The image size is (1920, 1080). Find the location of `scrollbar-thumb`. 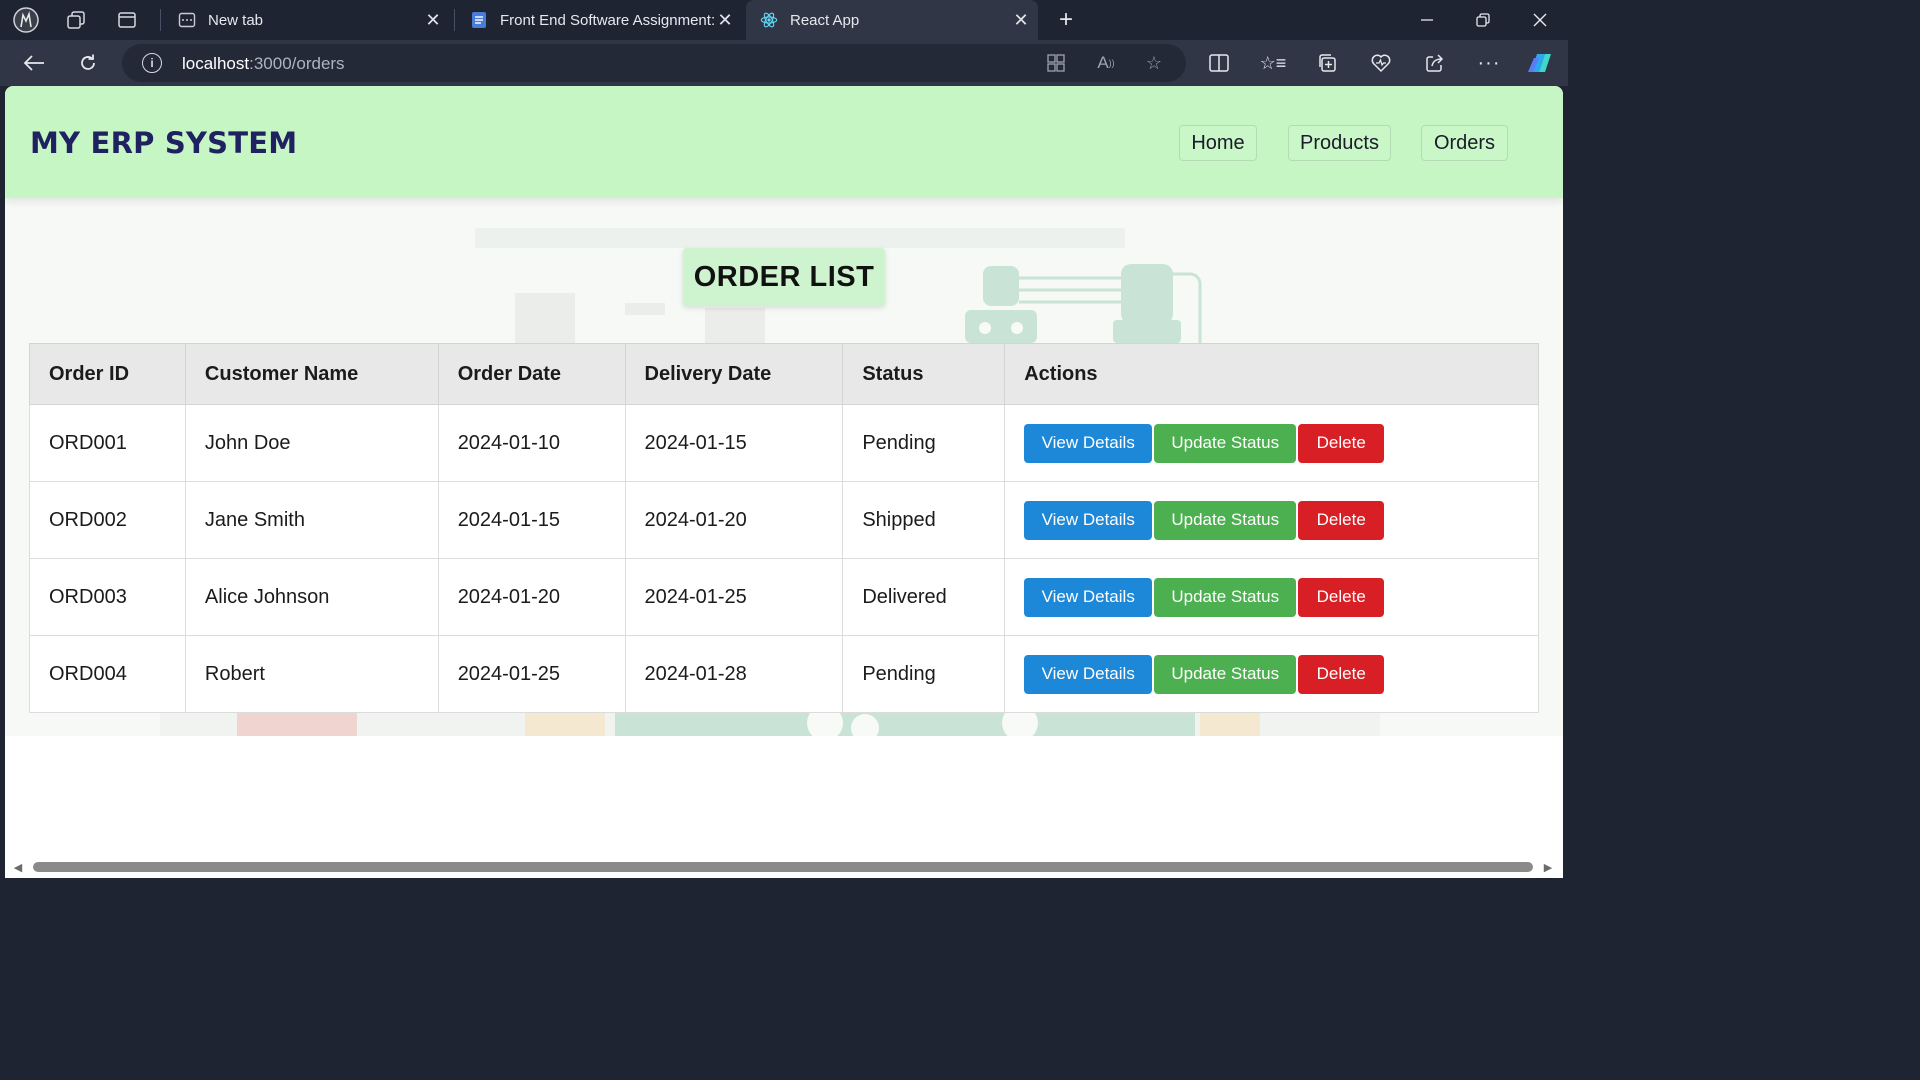

scrollbar-thumb is located at coordinates (783, 867).